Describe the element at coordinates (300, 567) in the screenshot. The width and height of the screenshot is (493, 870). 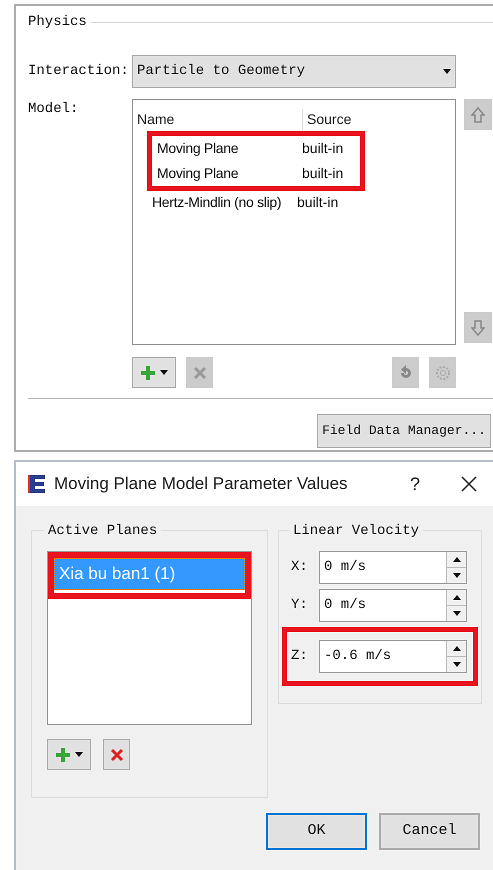
I see `axis-label: X:` at that location.